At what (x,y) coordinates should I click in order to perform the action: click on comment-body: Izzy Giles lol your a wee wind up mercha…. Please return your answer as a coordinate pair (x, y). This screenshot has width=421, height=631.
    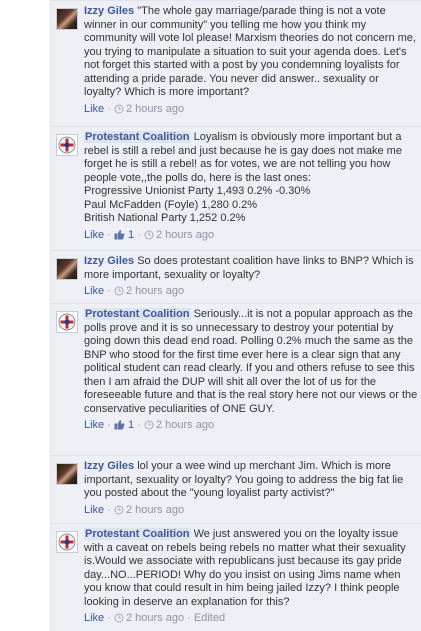
    Looking at the image, I should click on (251, 488).